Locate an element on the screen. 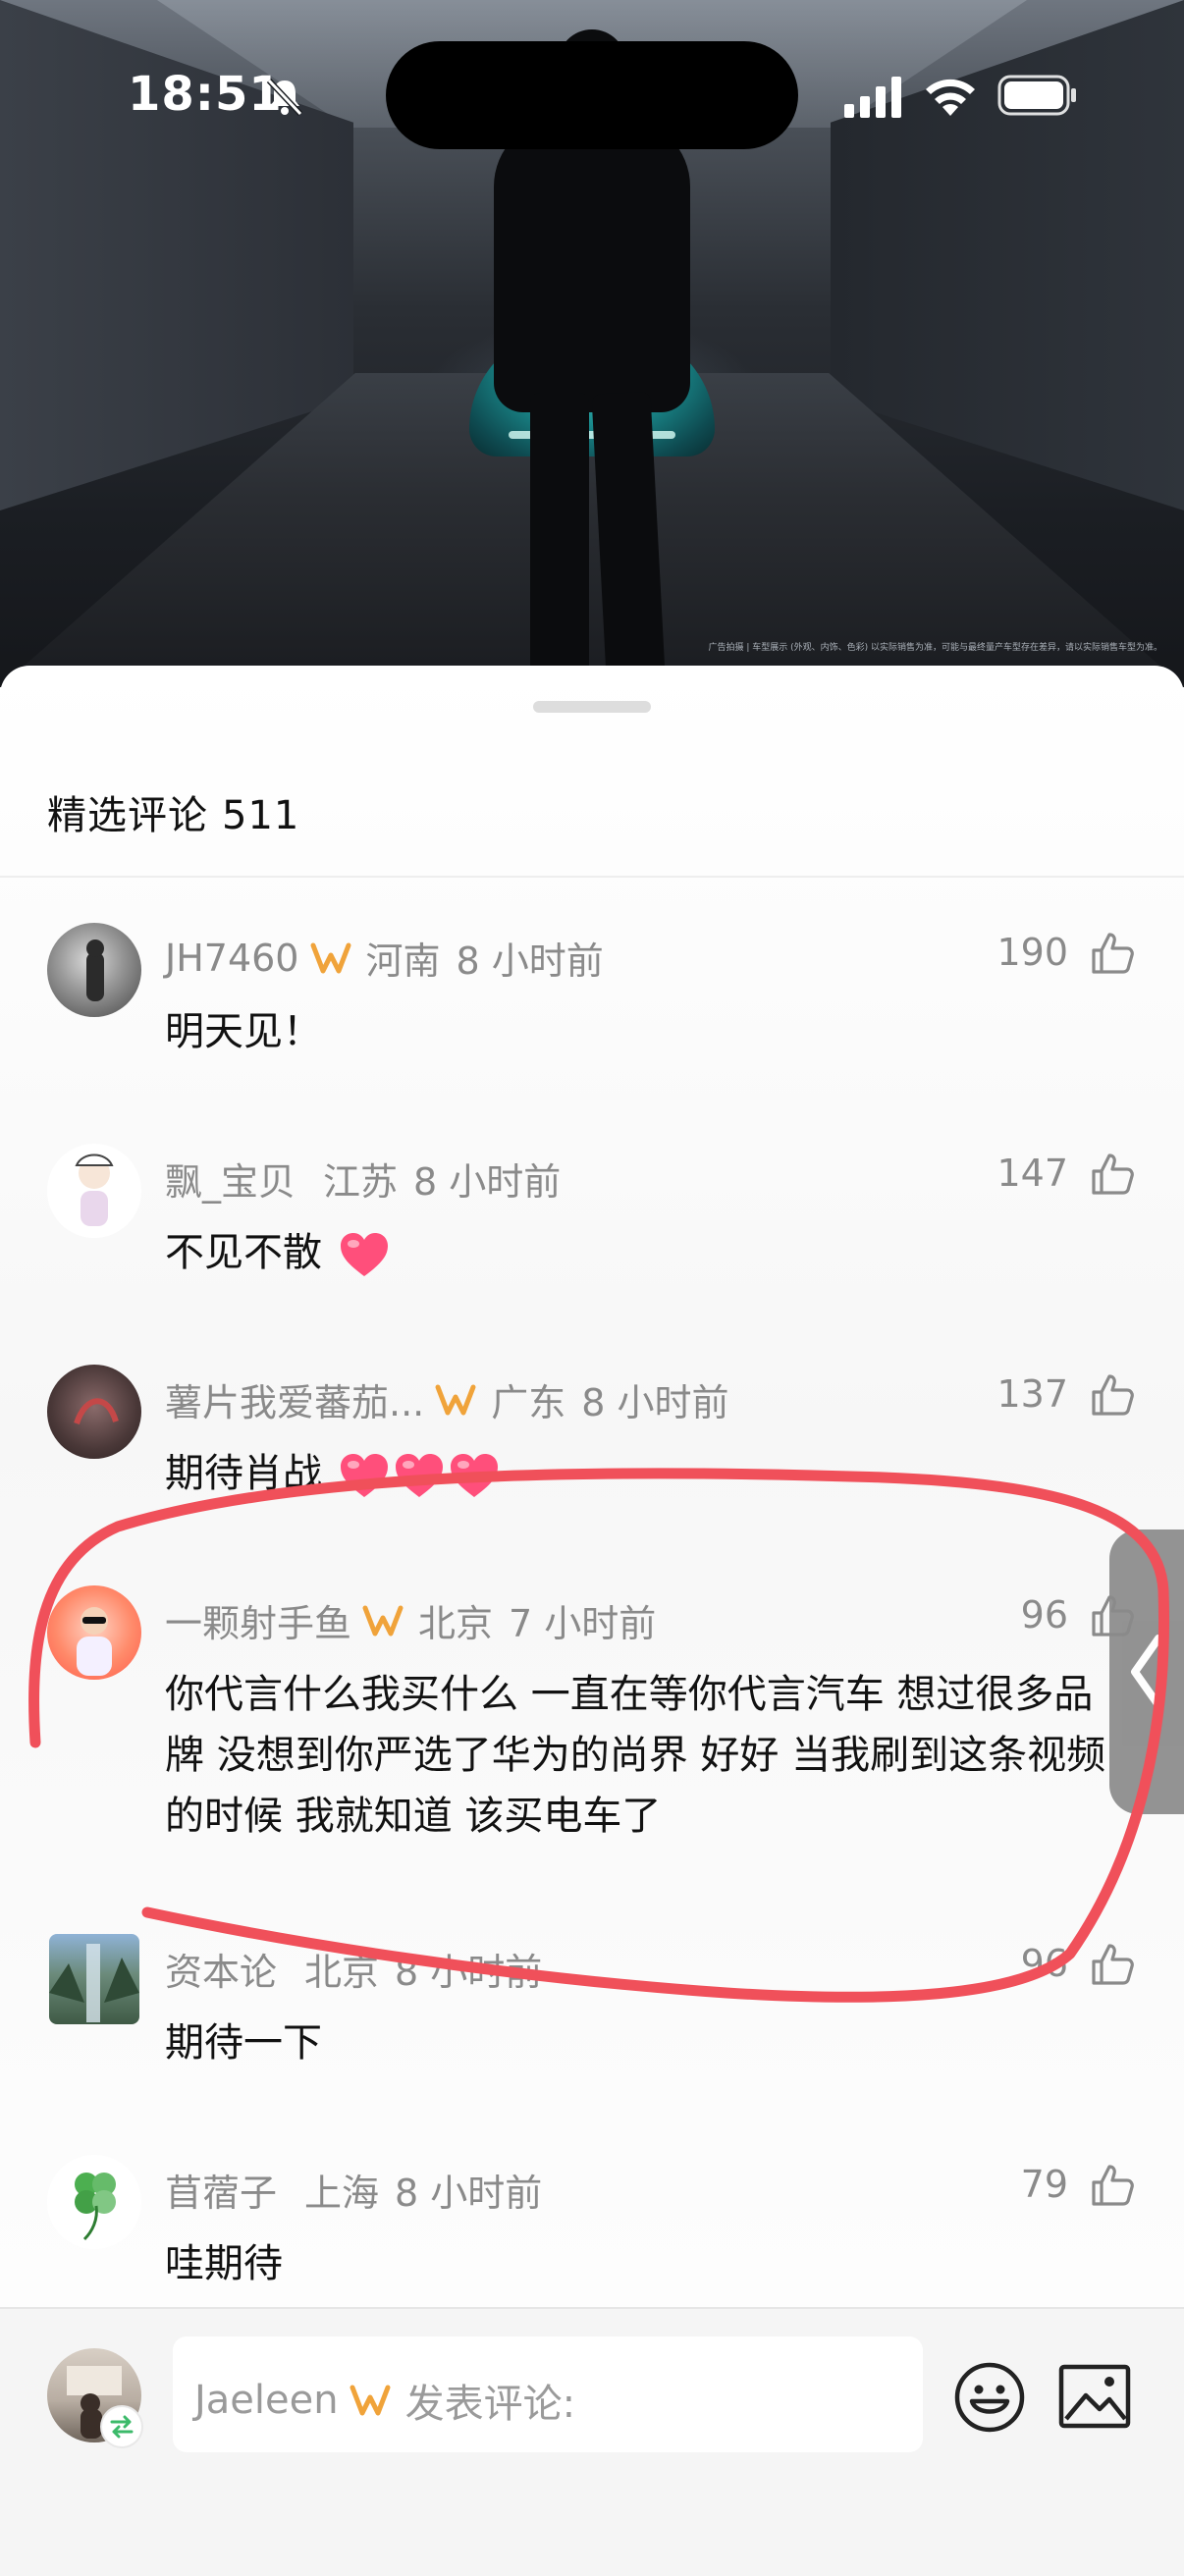  comment-input-bar: Jaeleen 发表评论: is located at coordinates (592, 2441).